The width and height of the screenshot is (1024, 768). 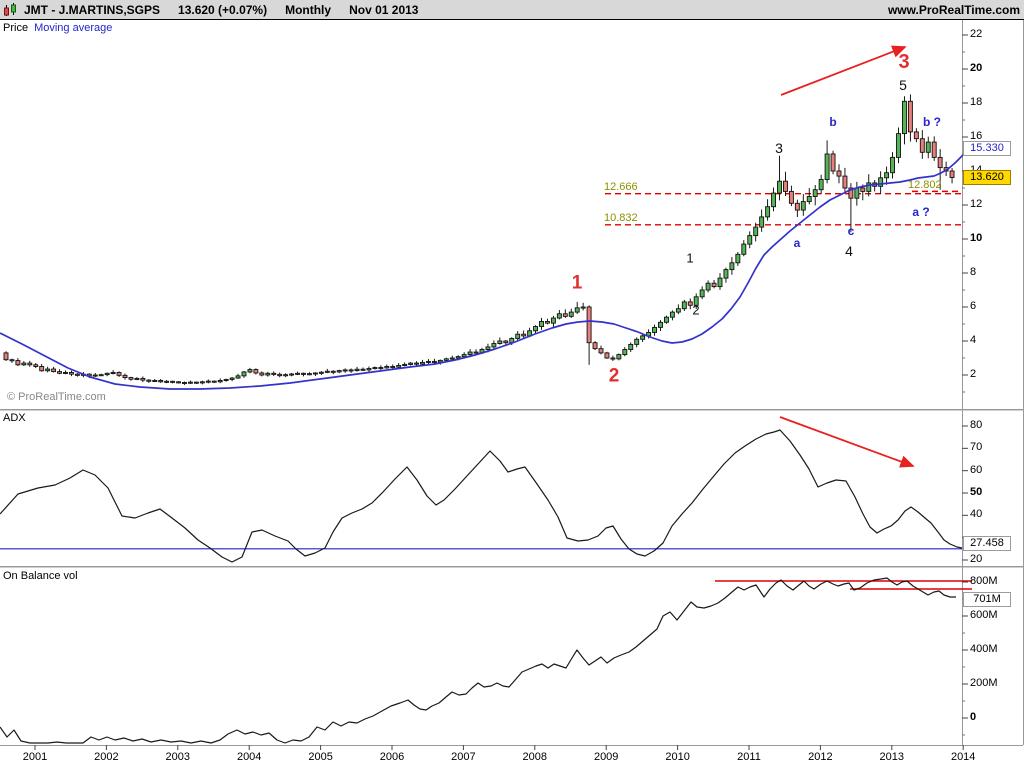 I want to click on price-axis-label: 8, so click(x=973, y=272).